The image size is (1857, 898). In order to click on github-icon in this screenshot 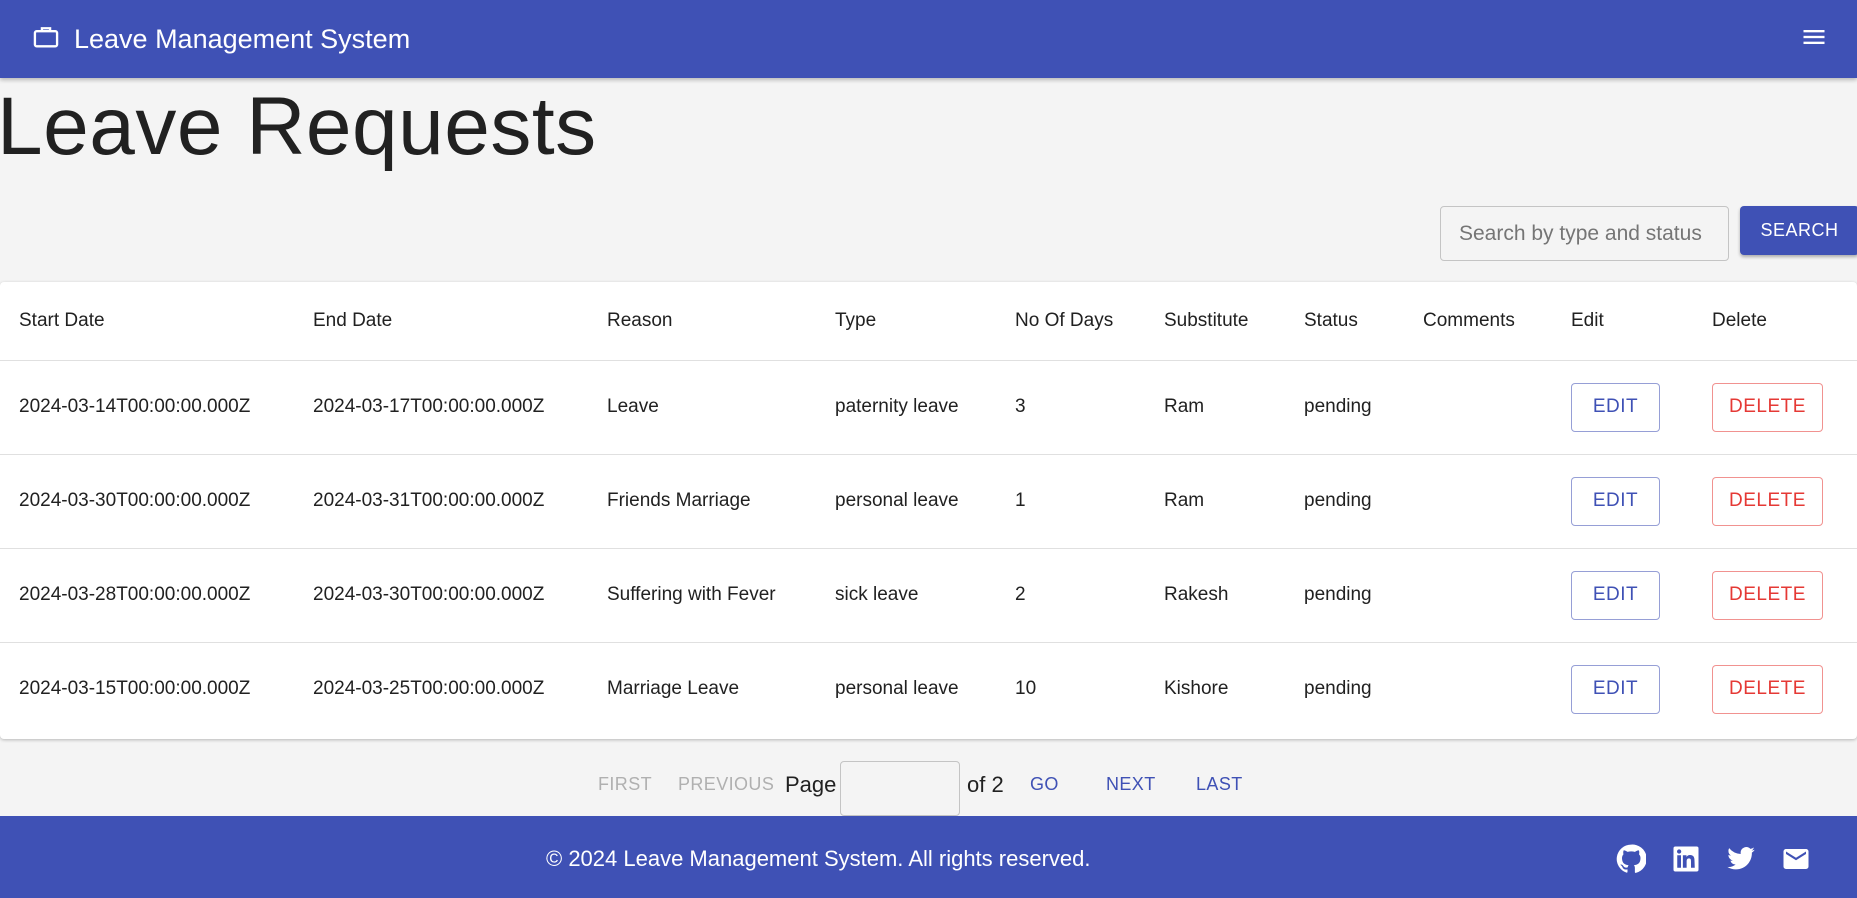, I will do `click(1631, 859)`.